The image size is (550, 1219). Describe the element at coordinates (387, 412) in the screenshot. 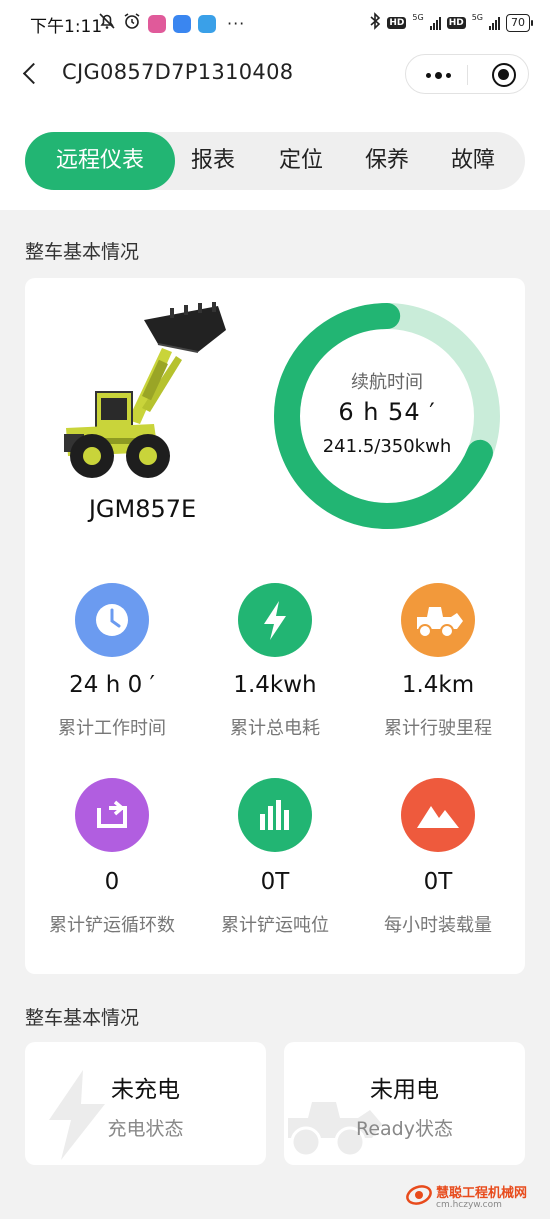

I see `gauge-value: 6 h 54 ′` at that location.